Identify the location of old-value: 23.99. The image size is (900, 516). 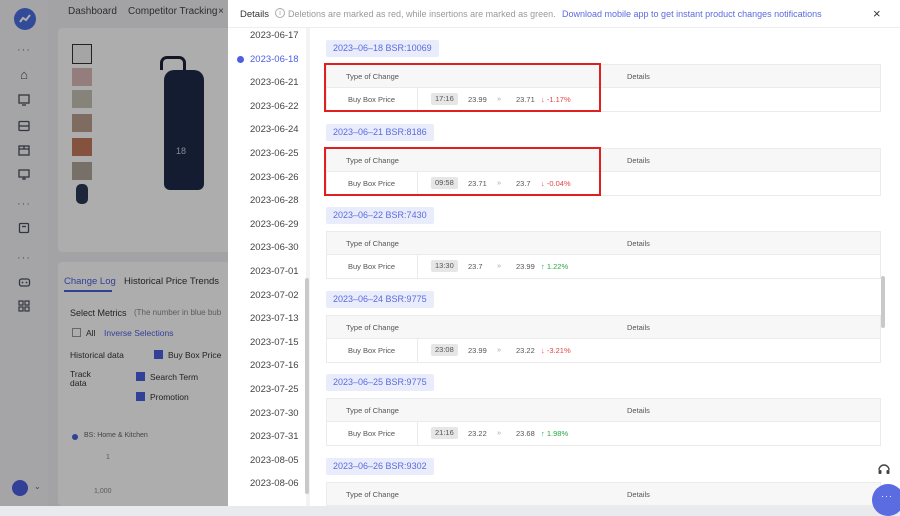
(477, 350).